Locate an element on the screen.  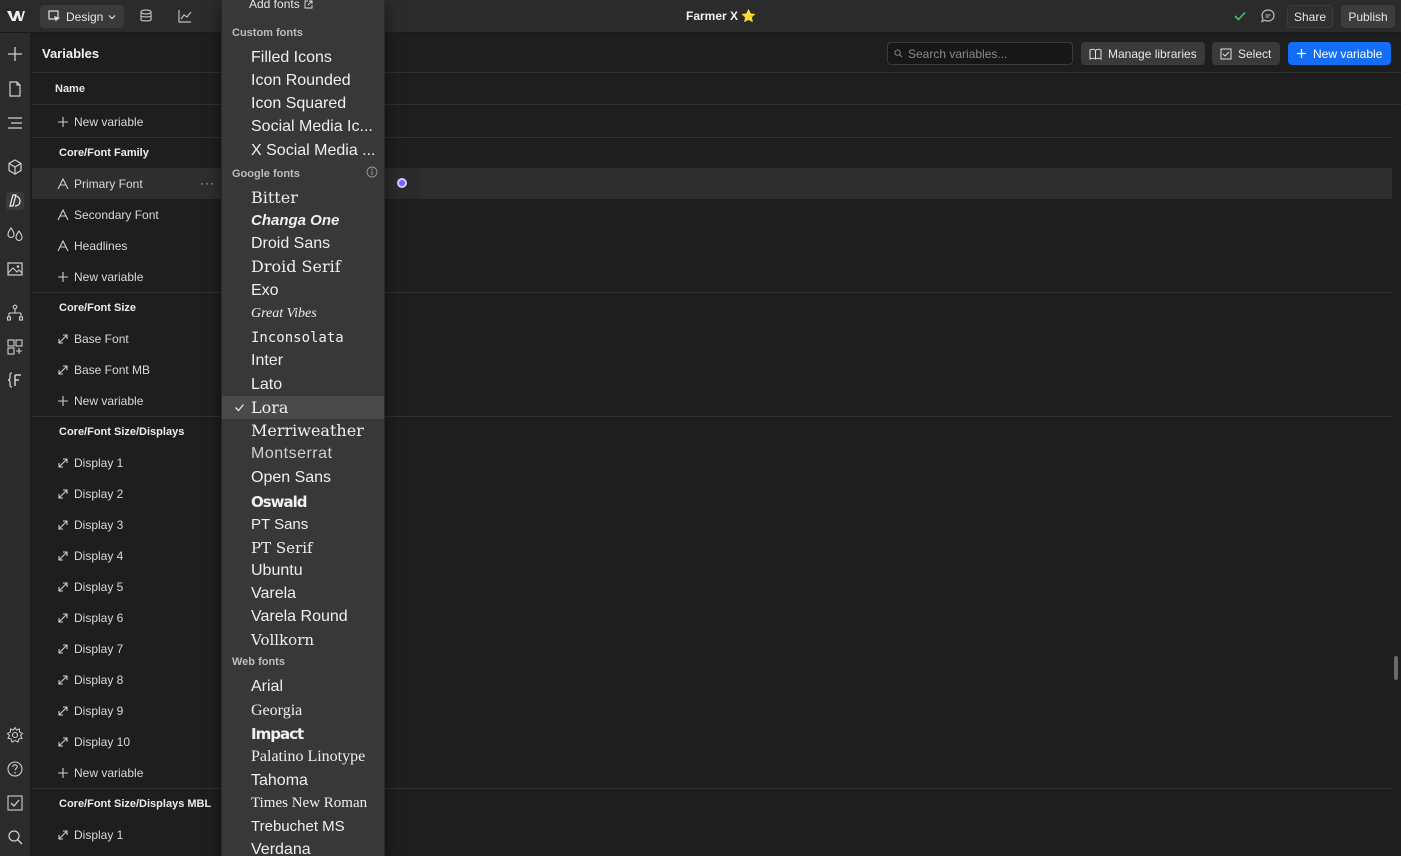
navigator-icon is located at coordinates (15, 123).